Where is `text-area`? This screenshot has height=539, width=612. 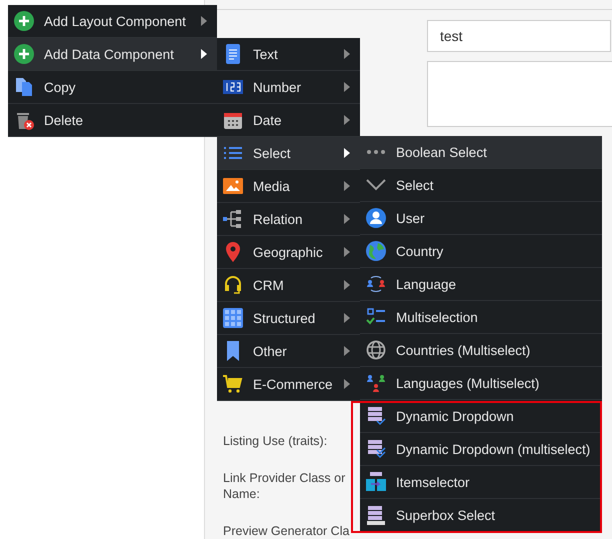 text-area is located at coordinates (519, 94).